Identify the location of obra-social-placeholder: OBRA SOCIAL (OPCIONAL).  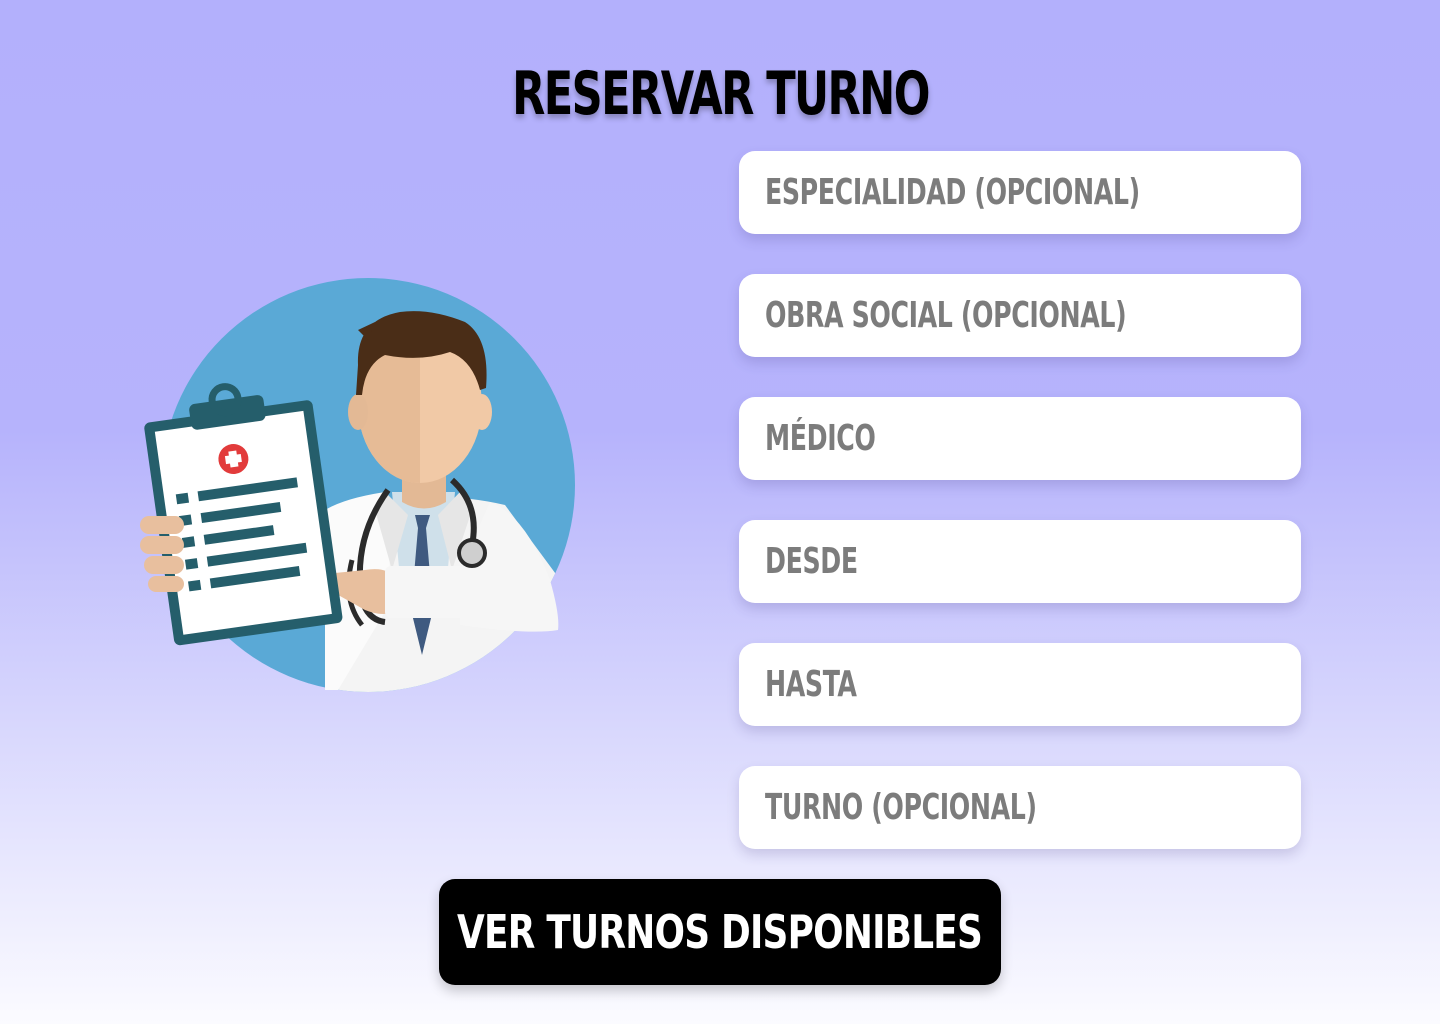
(946, 315).